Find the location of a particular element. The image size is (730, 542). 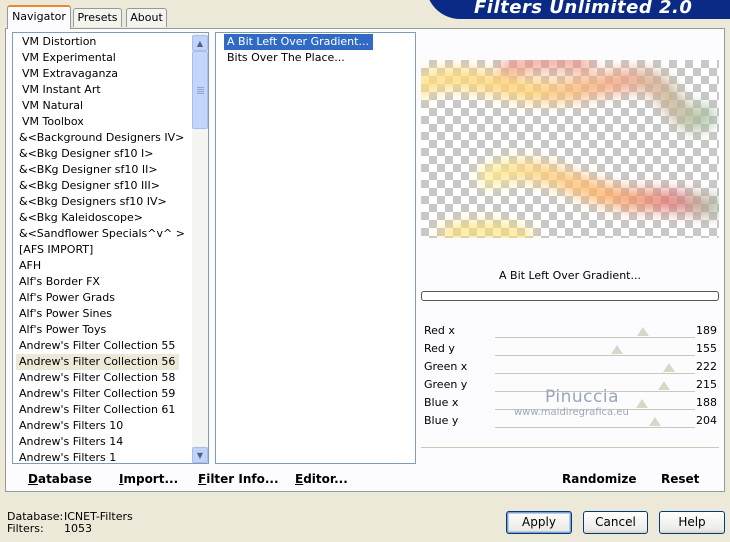

category-item: VM Distortion is located at coordinates (103, 42).